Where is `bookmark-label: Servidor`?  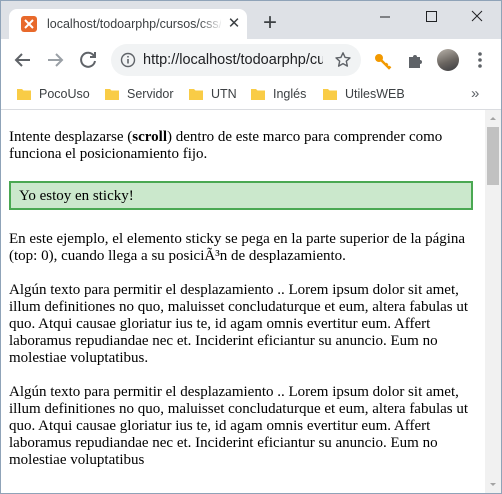
bookmark-label: Servidor is located at coordinates (150, 94).